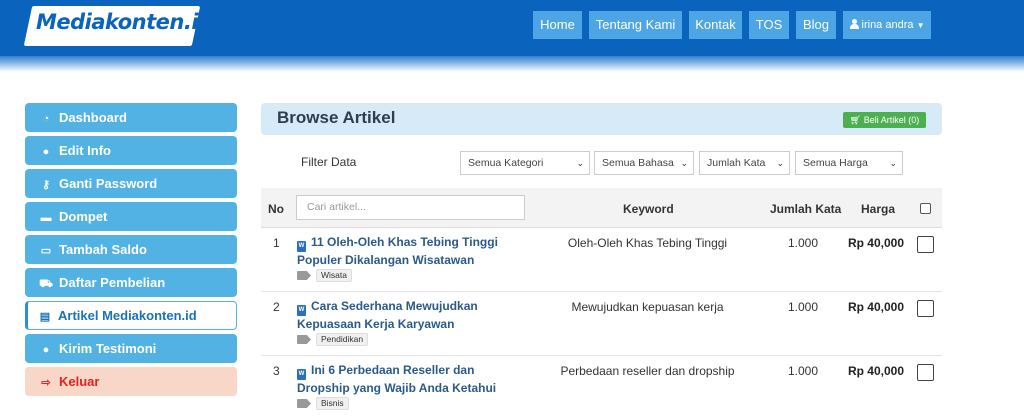 The width and height of the screenshot is (1024, 418). Describe the element at coordinates (638, 163) in the screenshot. I see `language-select-value: Semua Bahasa` at that location.